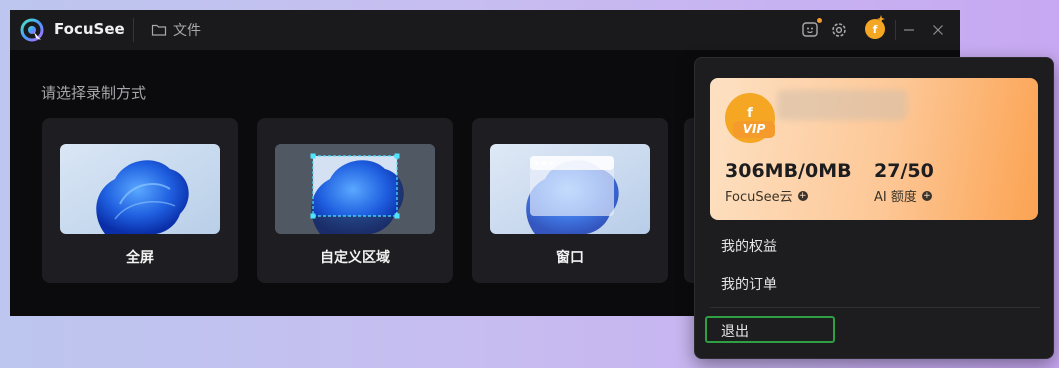  I want to click on mode-label-window: 窗口, so click(570, 258).